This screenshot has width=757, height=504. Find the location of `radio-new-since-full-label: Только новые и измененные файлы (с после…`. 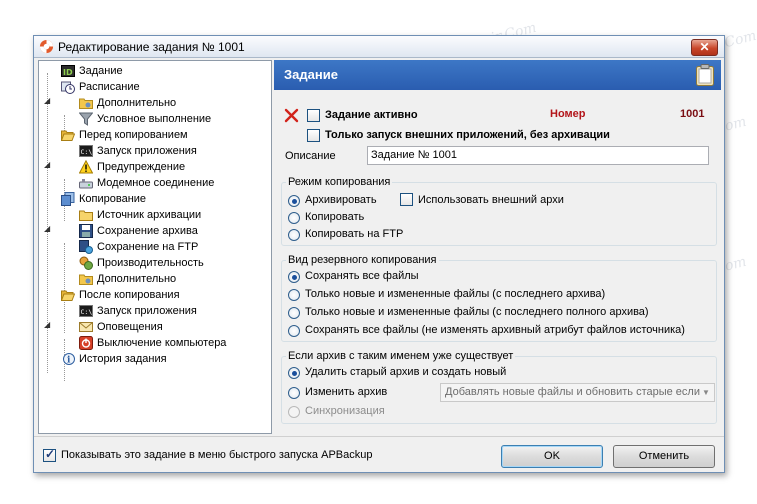

radio-new-since-full-label: Только новые и измененные файлы (с после… is located at coordinates (477, 312).